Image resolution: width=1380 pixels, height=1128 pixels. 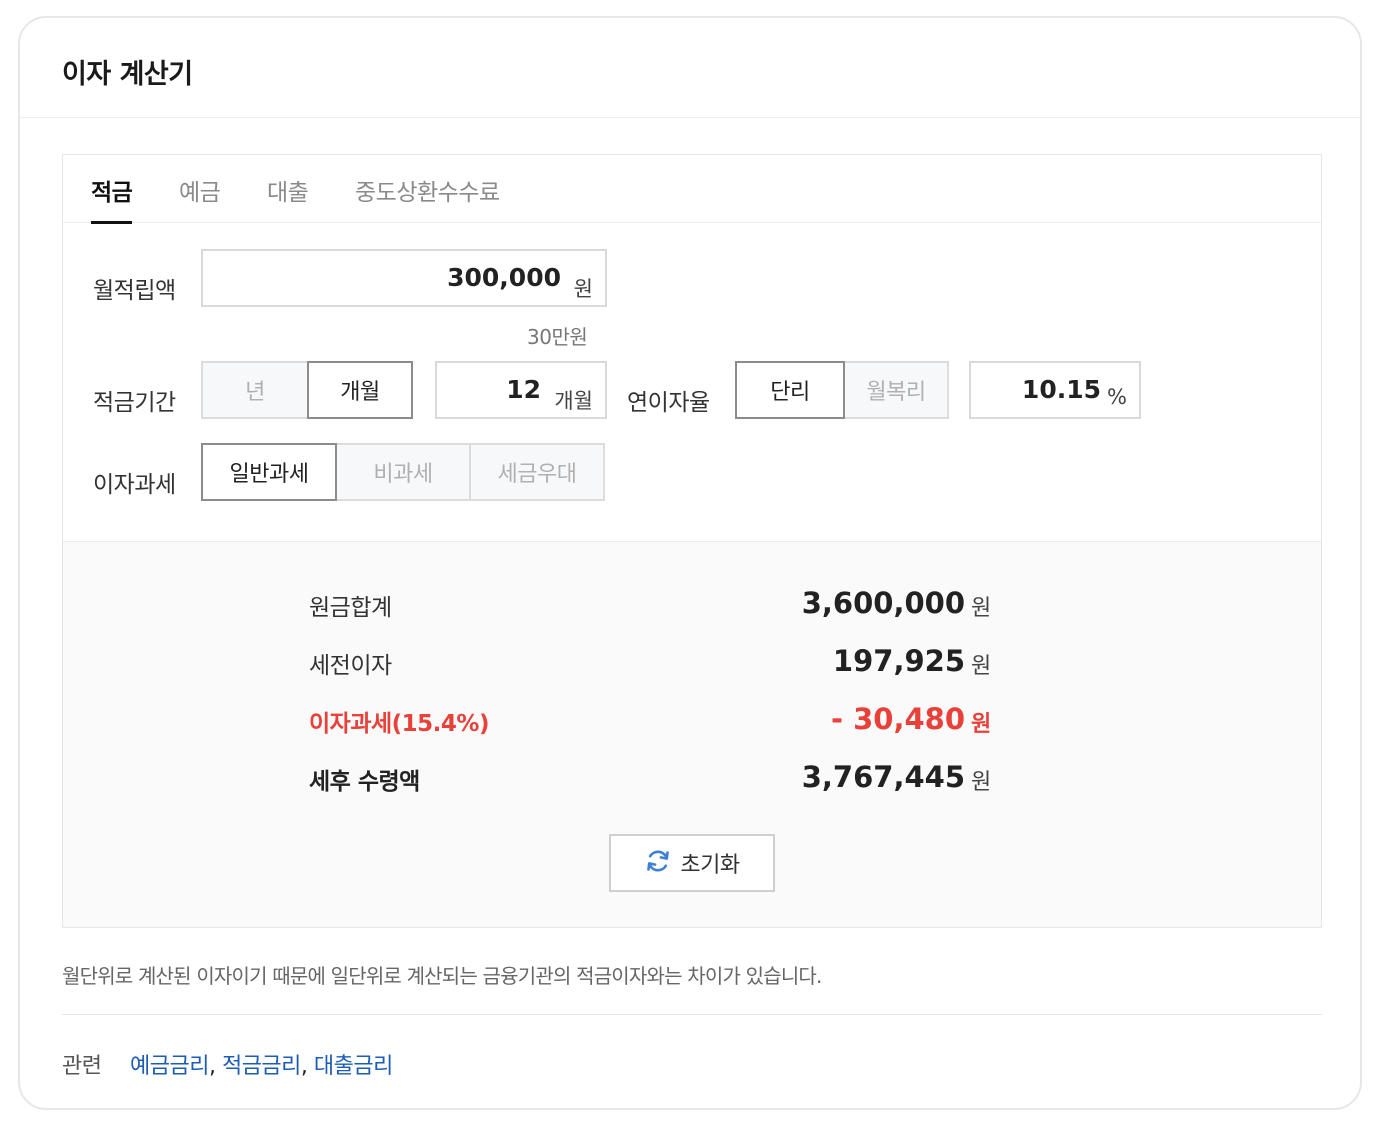 What do you see at coordinates (504, 277) in the screenshot?
I see `monthly-deposit-value: 300,000` at bounding box center [504, 277].